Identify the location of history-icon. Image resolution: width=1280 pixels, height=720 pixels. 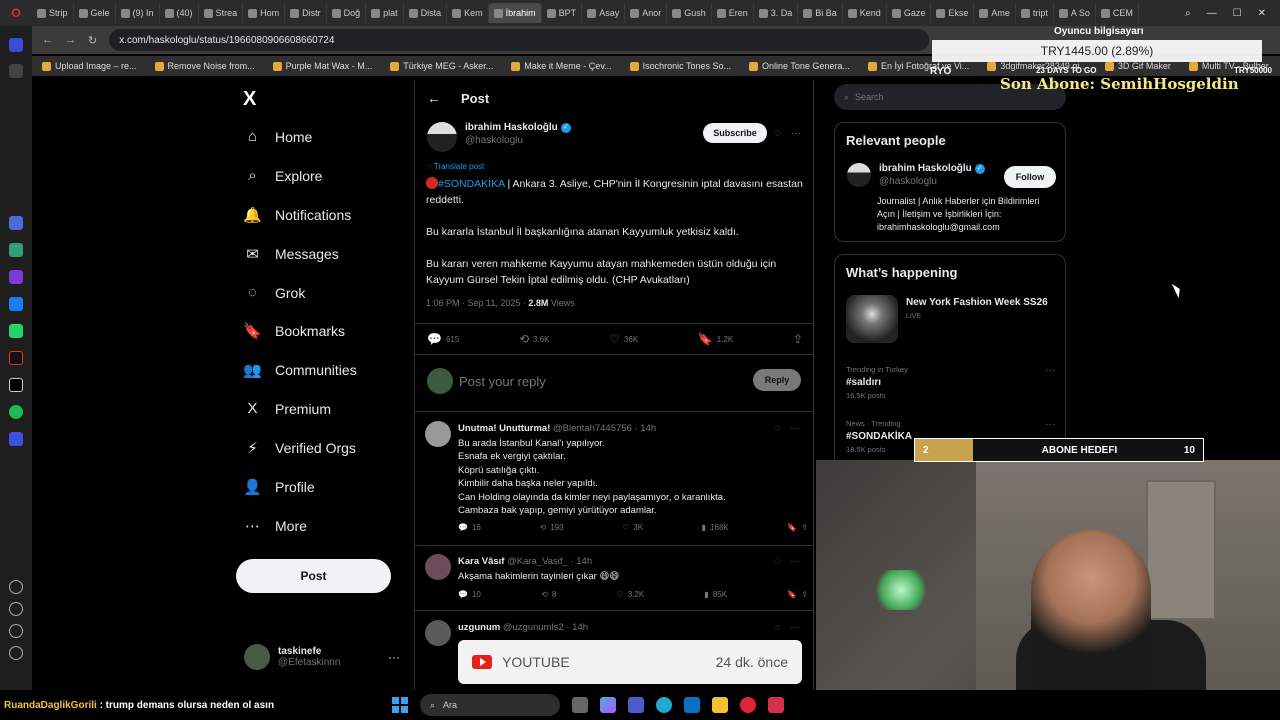
(16, 609).